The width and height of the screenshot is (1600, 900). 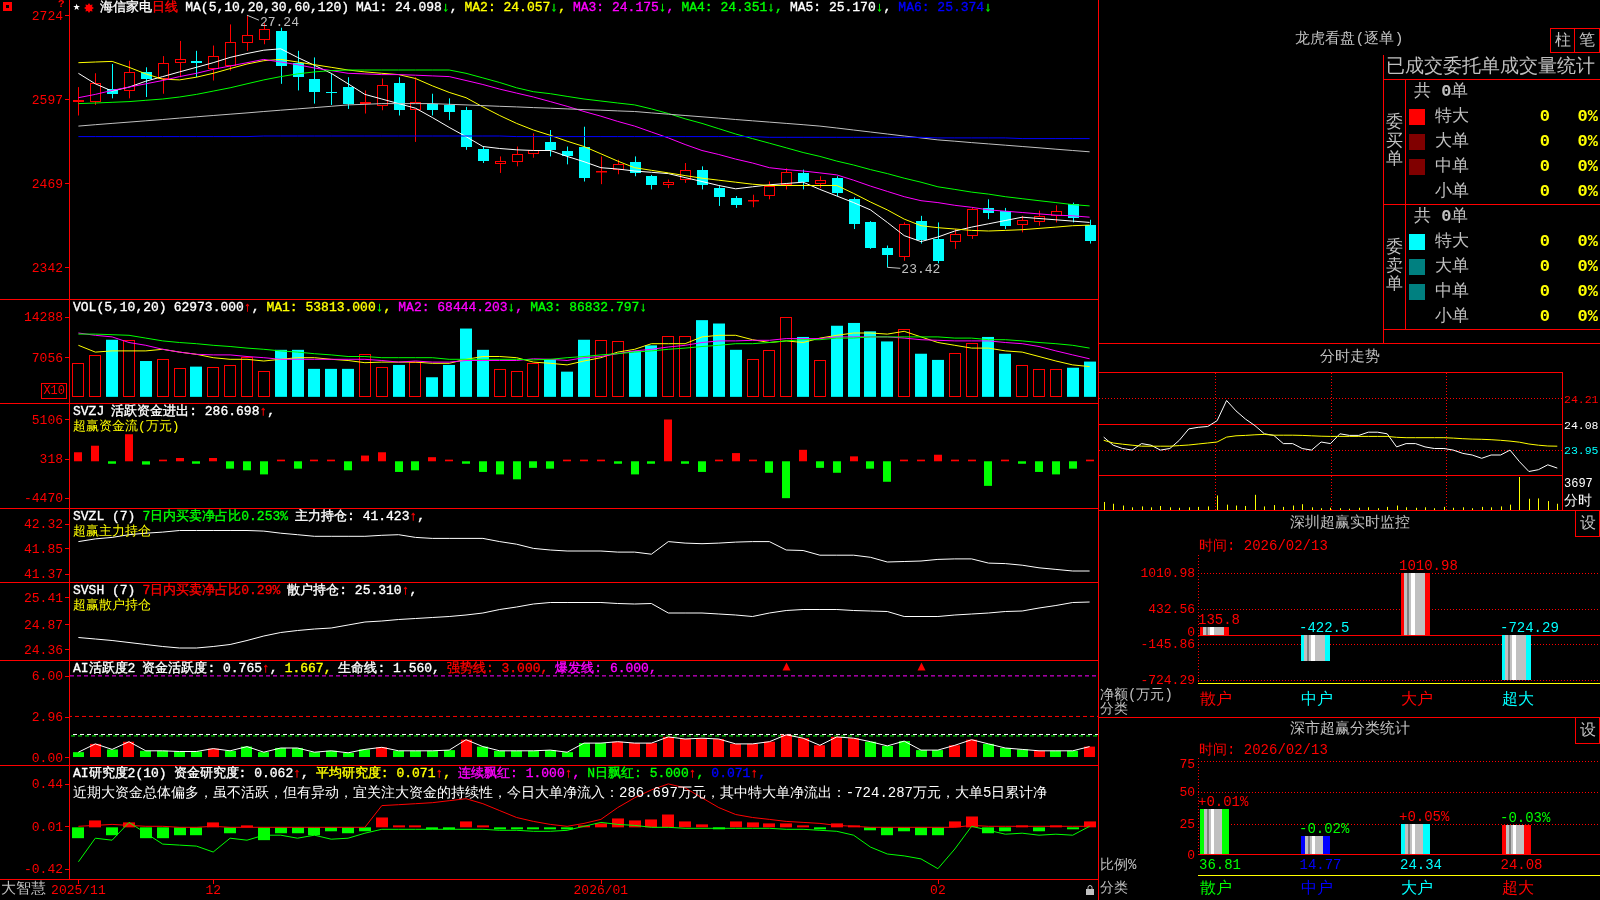 I want to click on volume-label: 分时, so click(x=1578, y=501).